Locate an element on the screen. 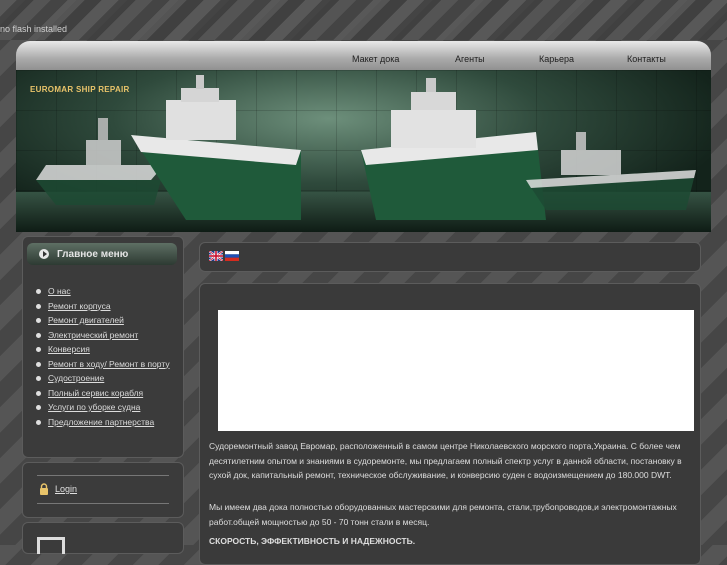  menu-link-partnership: Предложение партнерства is located at coordinates (101, 422).